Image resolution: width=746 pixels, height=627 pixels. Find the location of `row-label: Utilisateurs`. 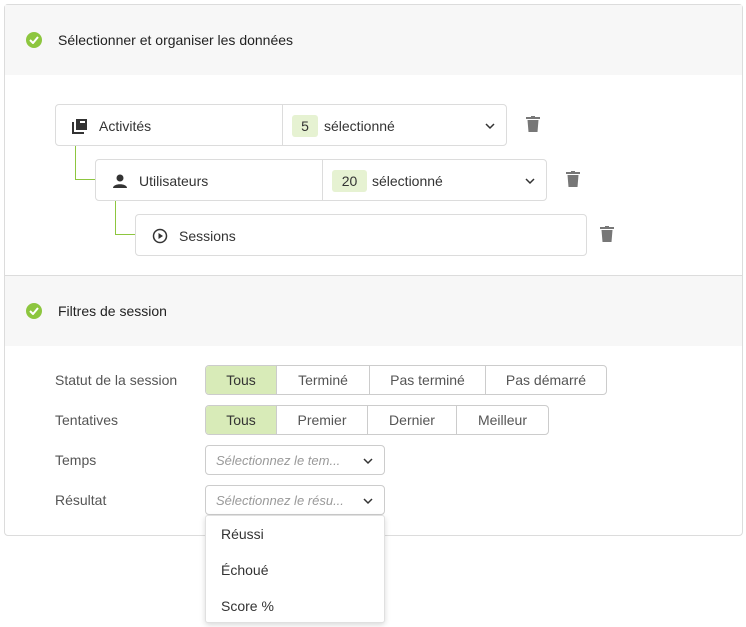

row-label: Utilisateurs is located at coordinates (174, 181).